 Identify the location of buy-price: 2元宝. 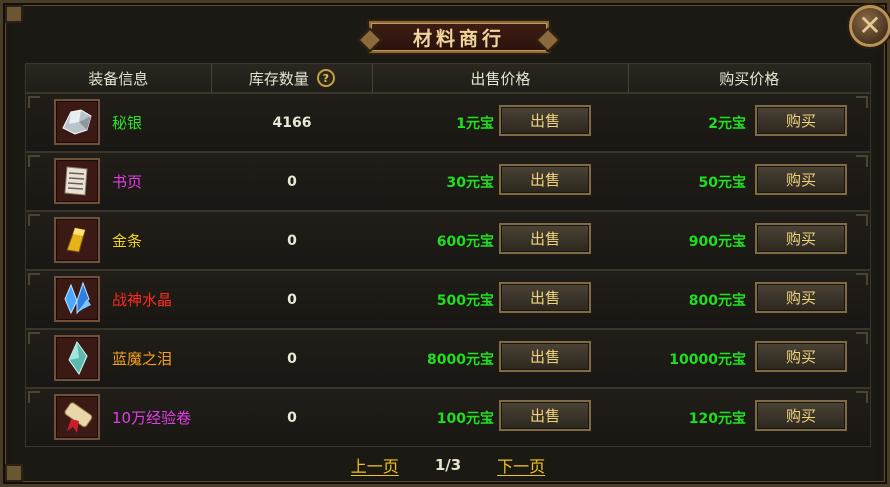
(727, 123).